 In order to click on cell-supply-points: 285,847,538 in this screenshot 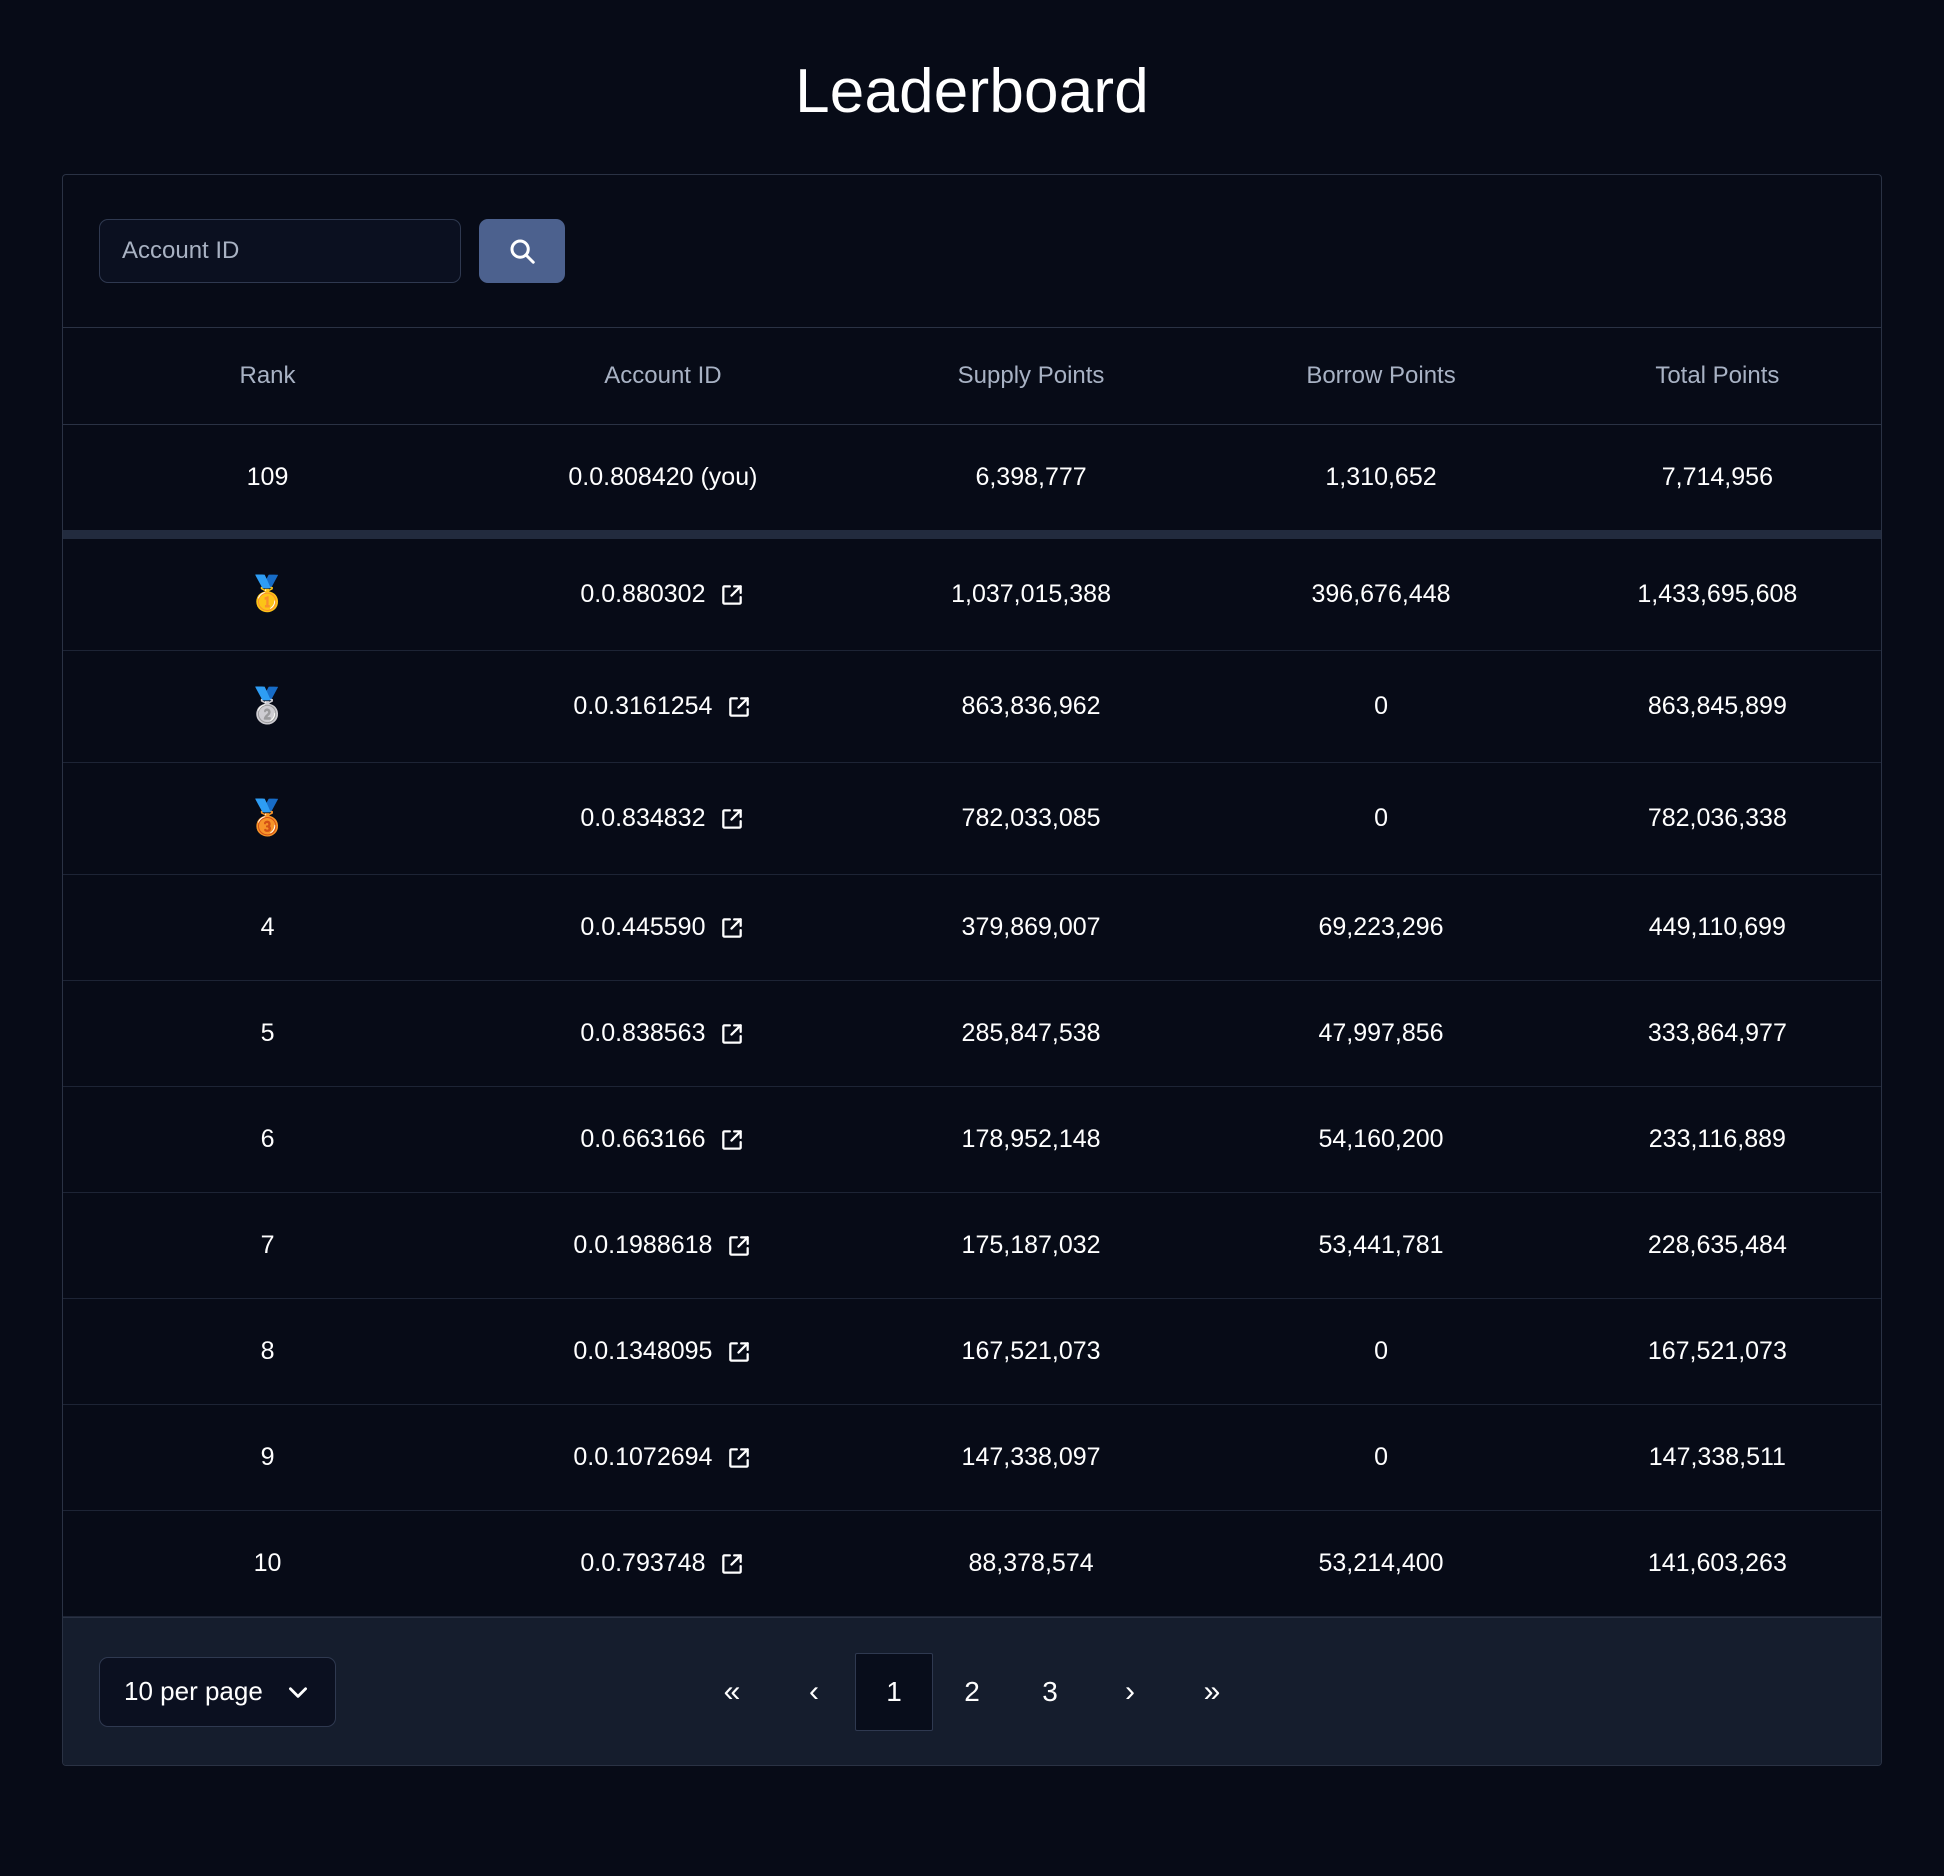, I will do `click(1031, 1034)`.